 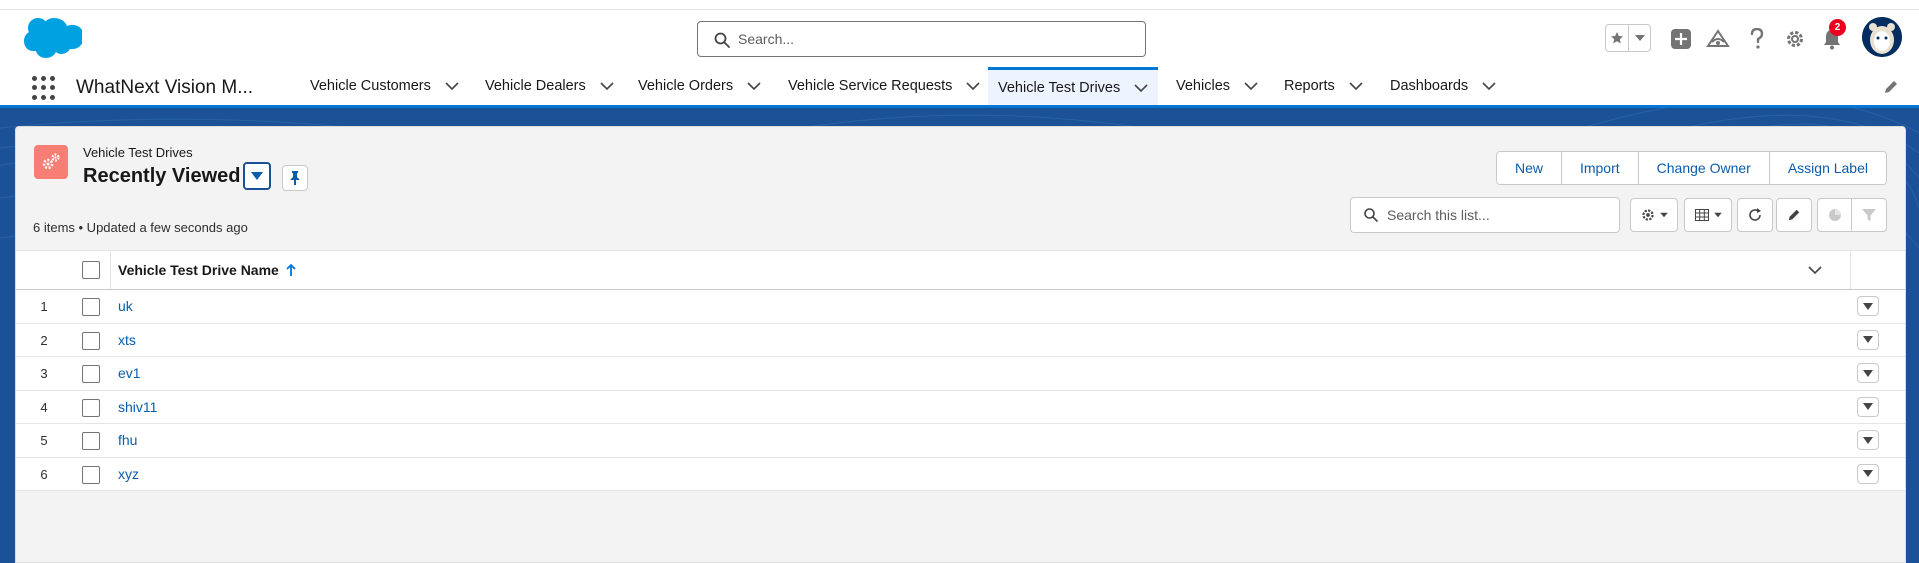 I want to click on vehicle-test-drive-object-icon, so click(x=51, y=162).